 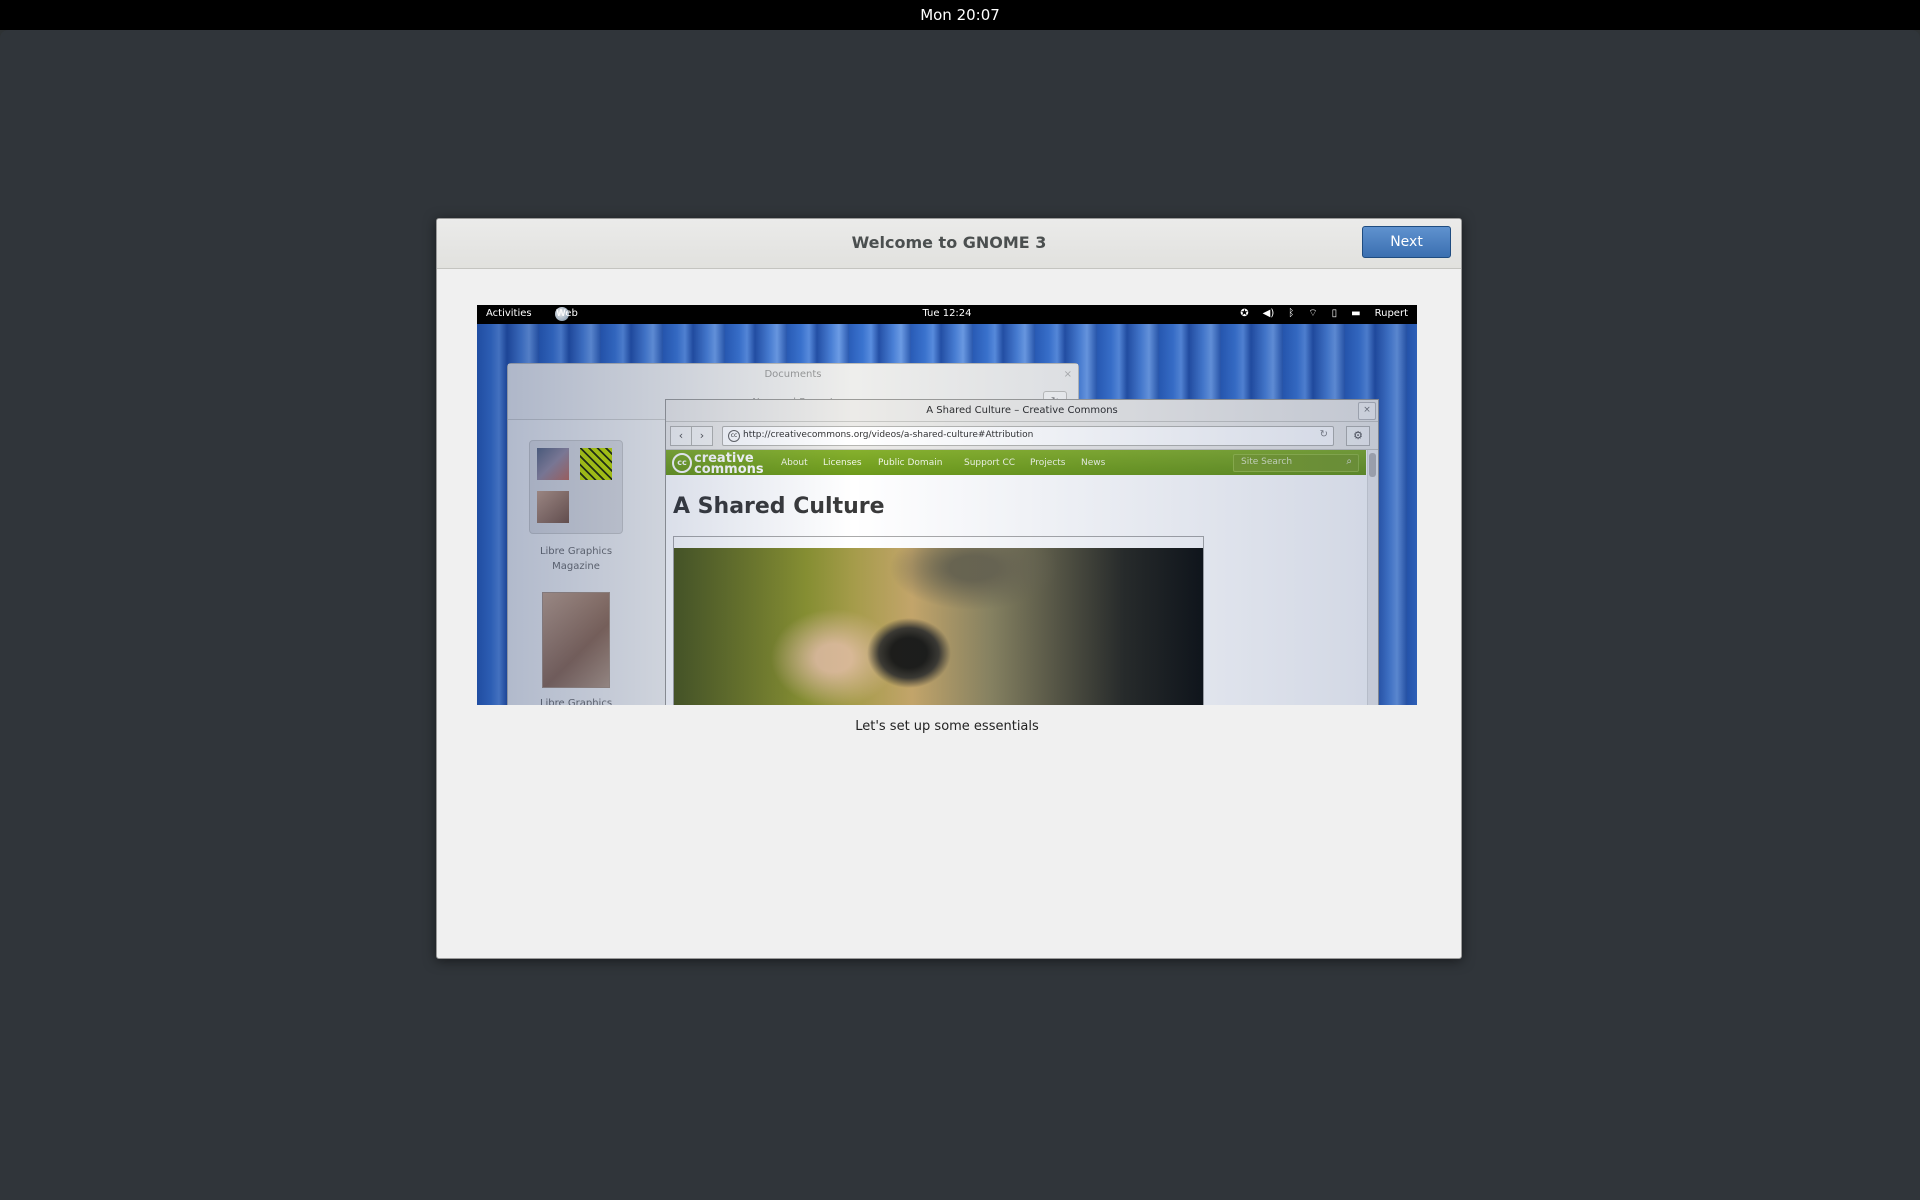 What do you see at coordinates (793, 402) in the screenshot?
I see `documents-subtitle: New and Recent` at bounding box center [793, 402].